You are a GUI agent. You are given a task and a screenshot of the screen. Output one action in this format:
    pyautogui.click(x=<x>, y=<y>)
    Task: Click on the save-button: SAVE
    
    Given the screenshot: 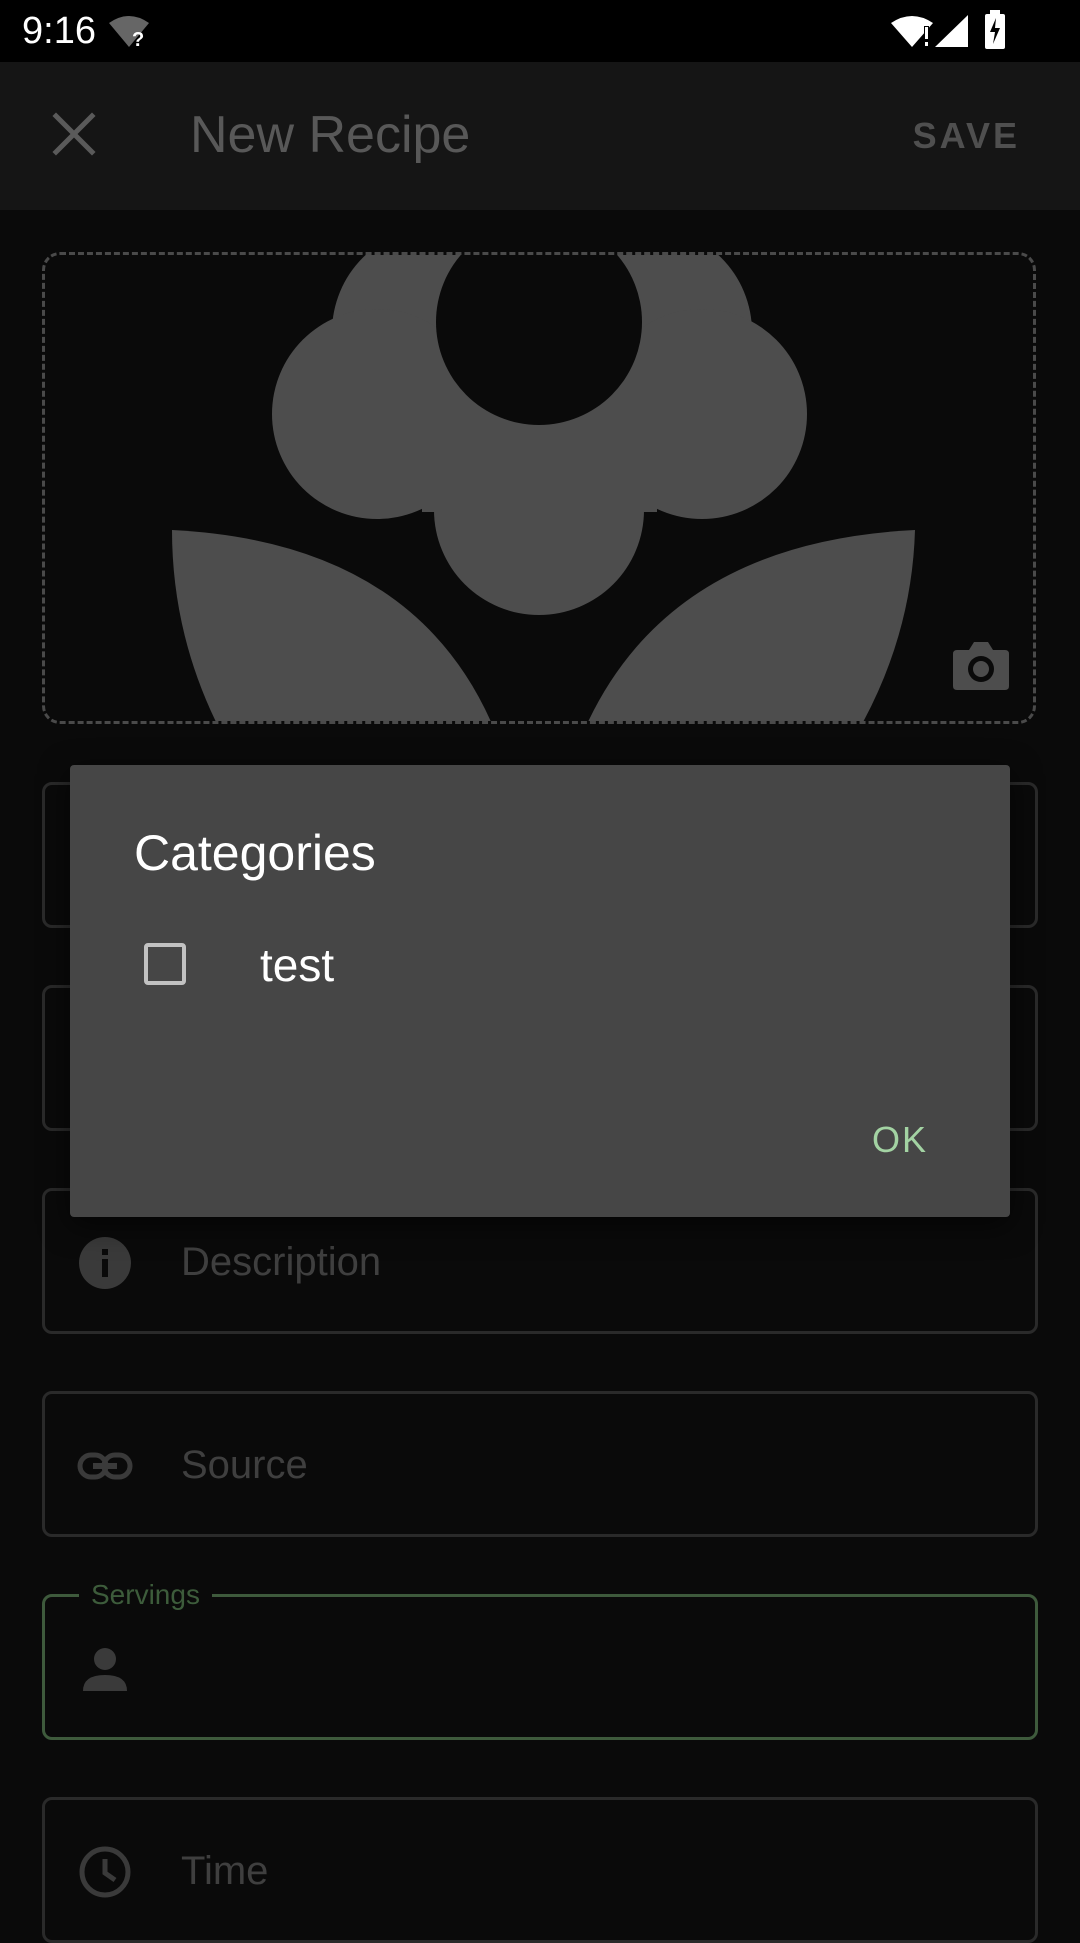 What is the action you would take?
    pyautogui.click(x=950, y=136)
    